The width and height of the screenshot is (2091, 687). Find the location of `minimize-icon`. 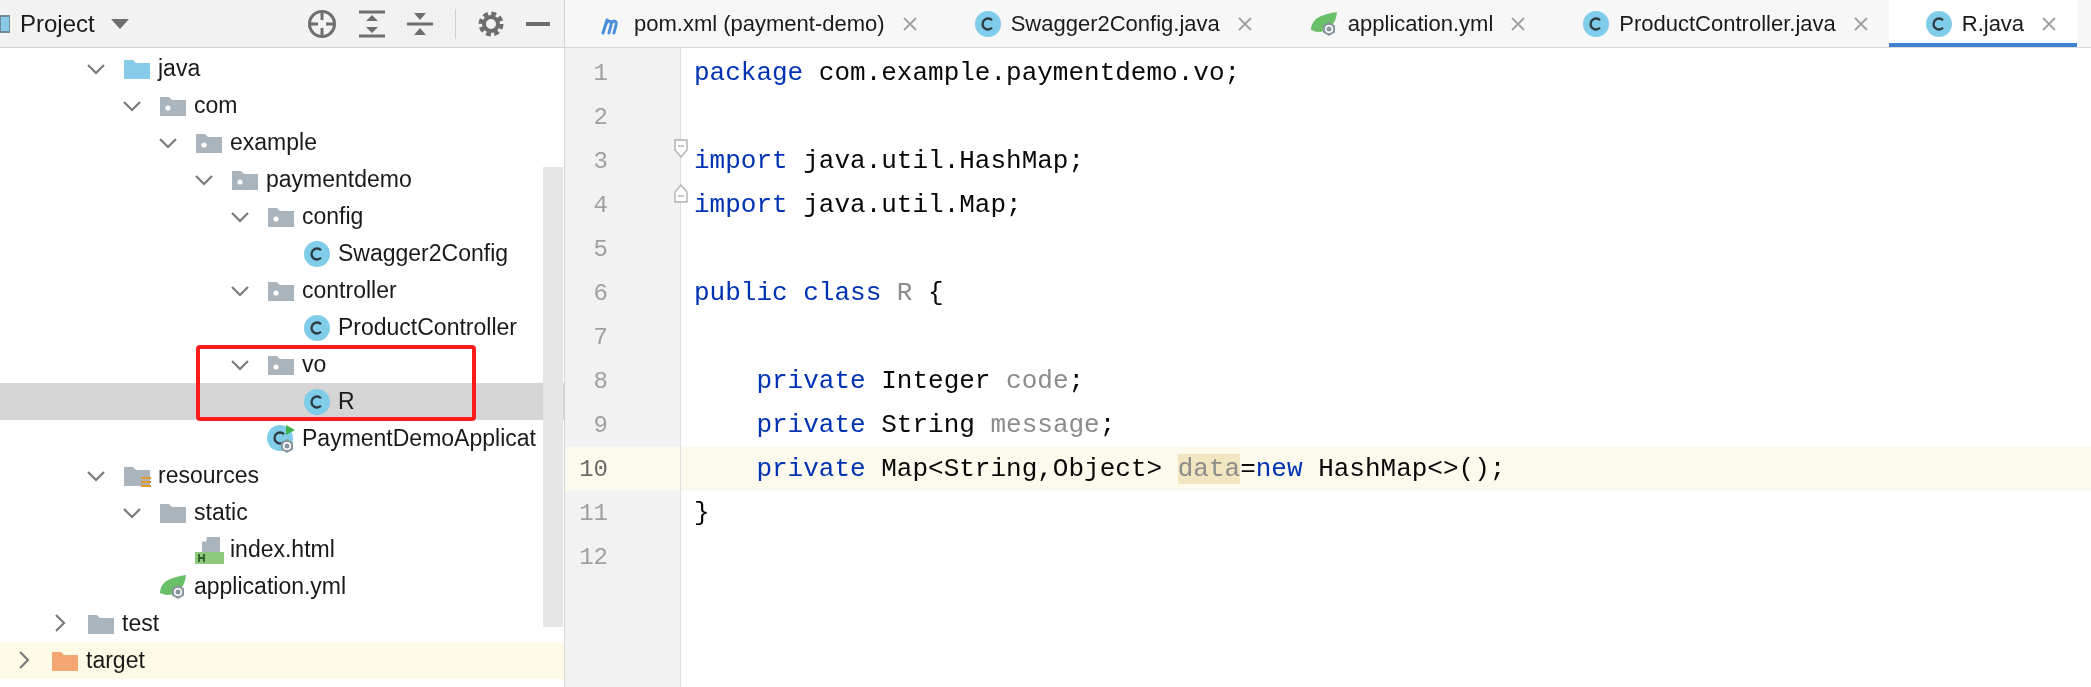

minimize-icon is located at coordinates (538, 23).